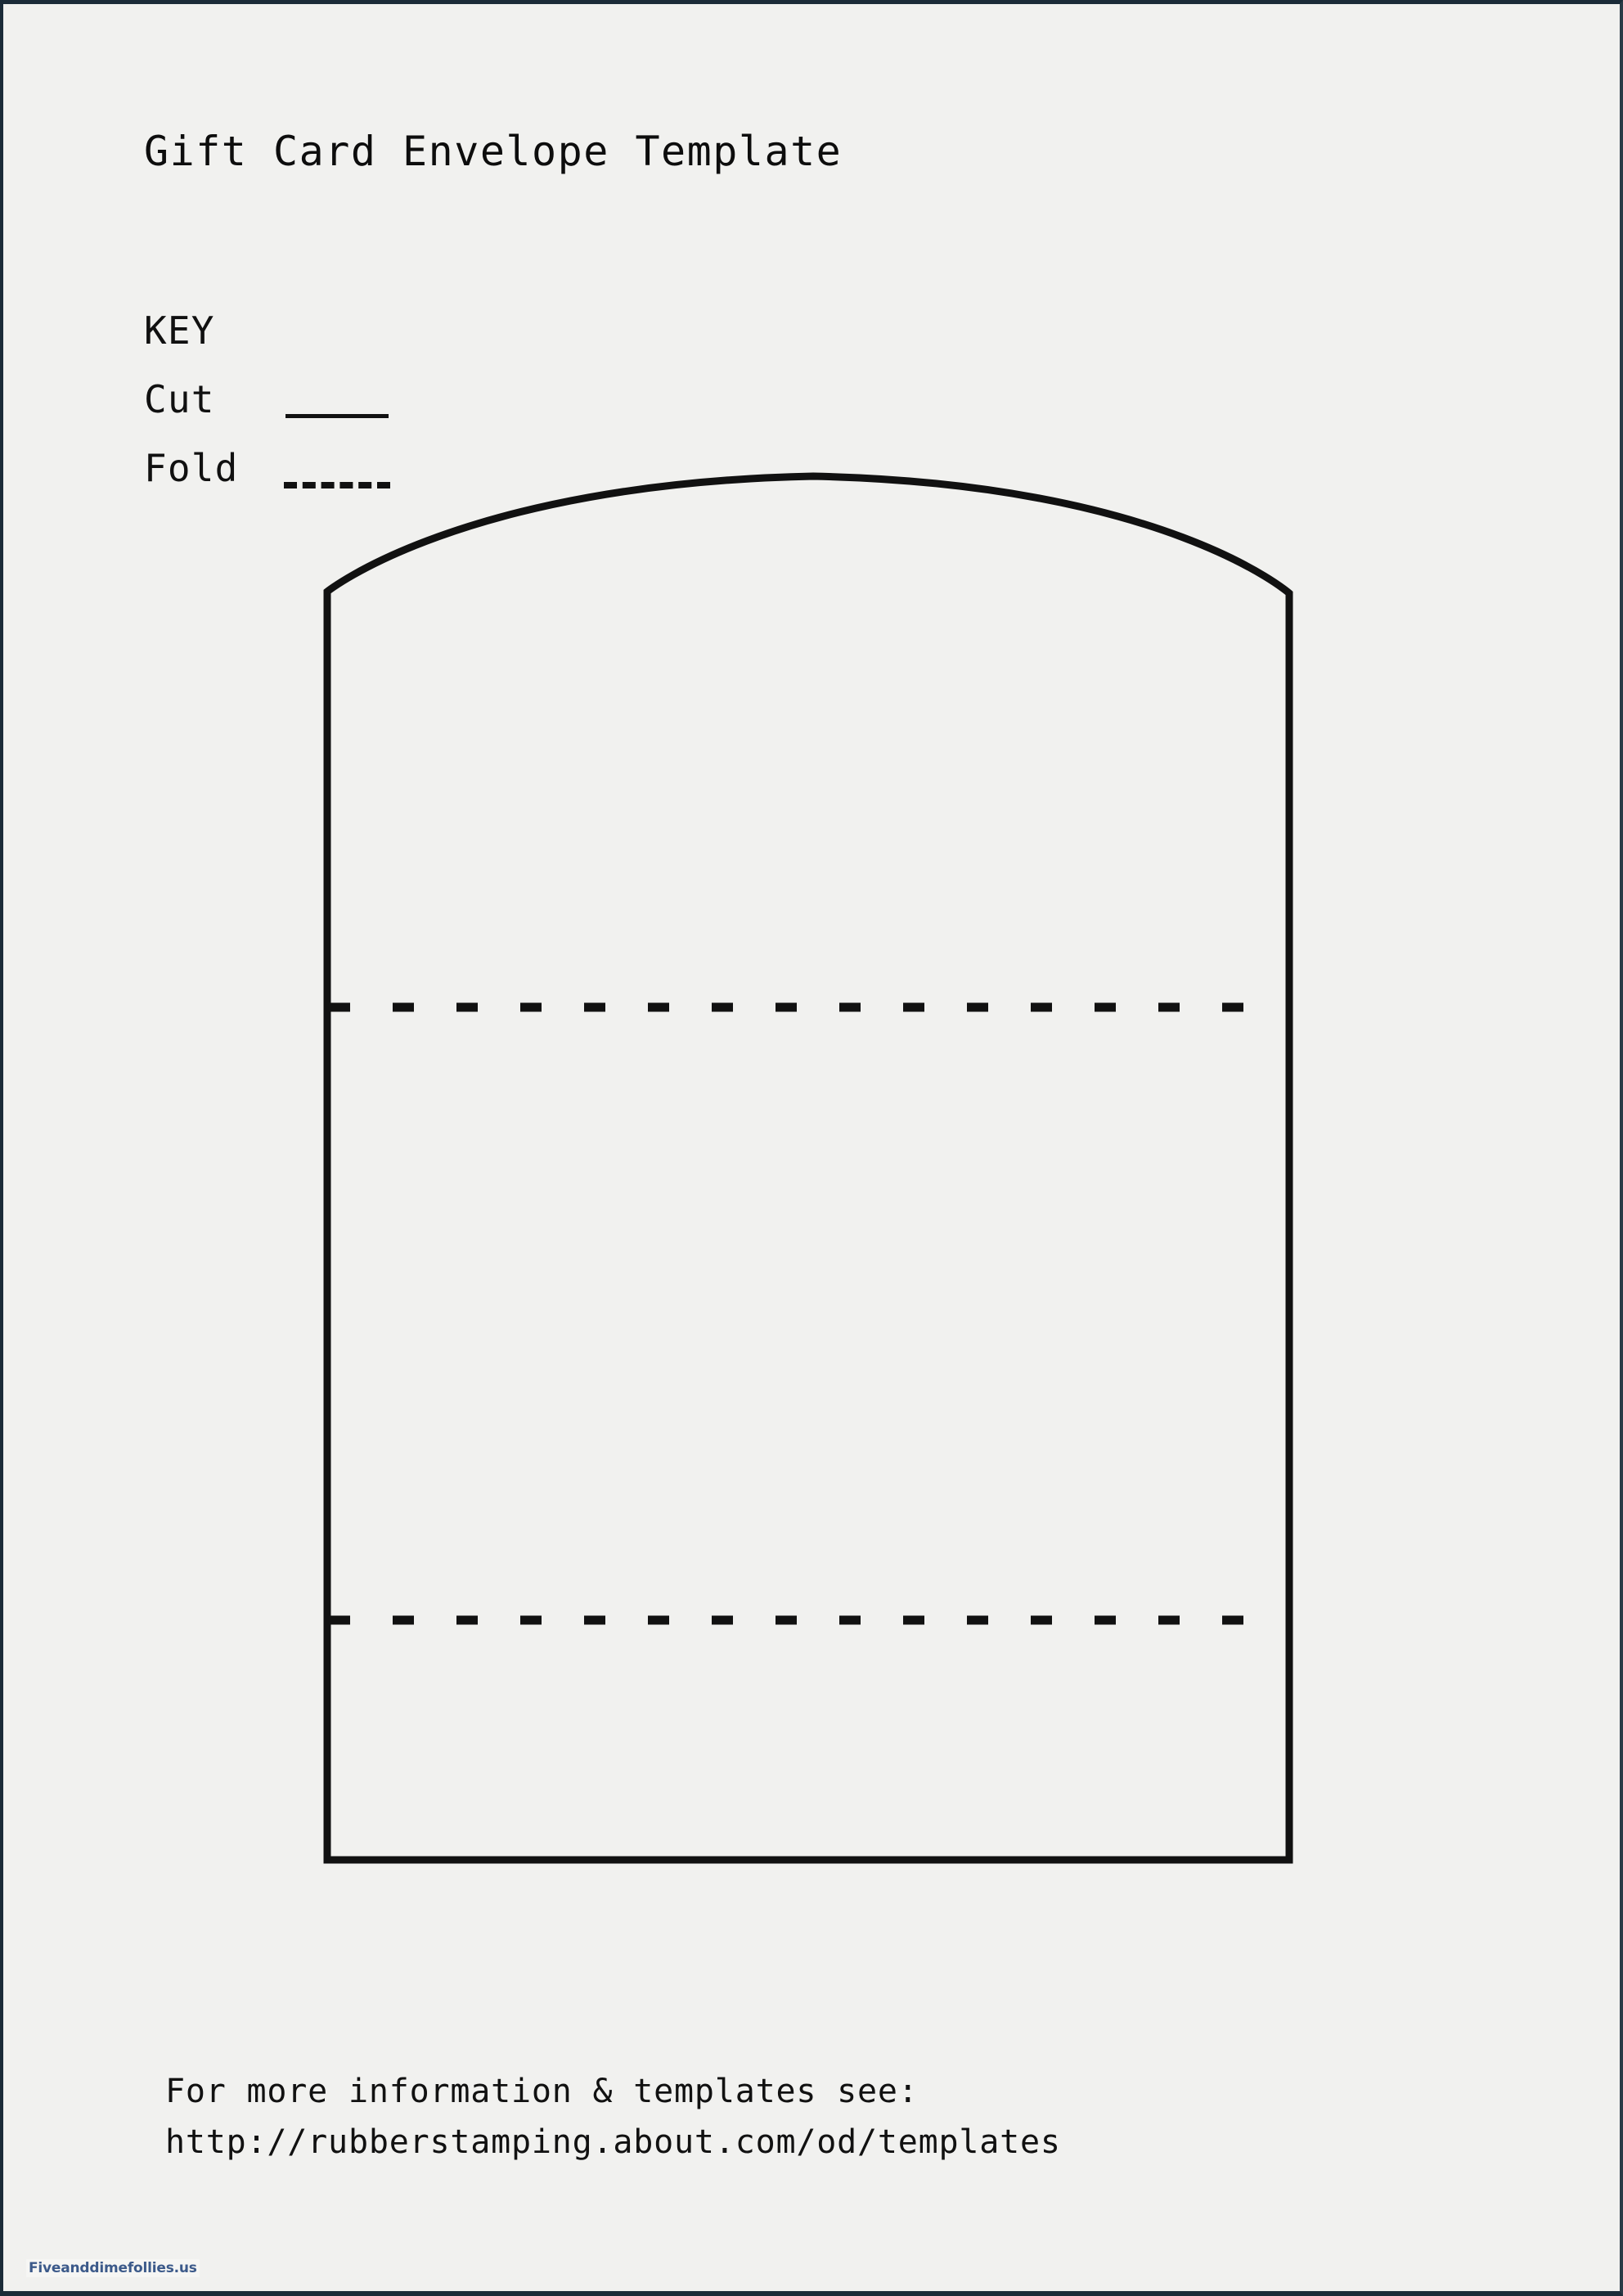 This screenshot has height=2296, width=1623. What do you see at coordinates (179, 399) in the screenshot?
I see `key-item-cut-label: Cut` at bounding box center [179, 399].